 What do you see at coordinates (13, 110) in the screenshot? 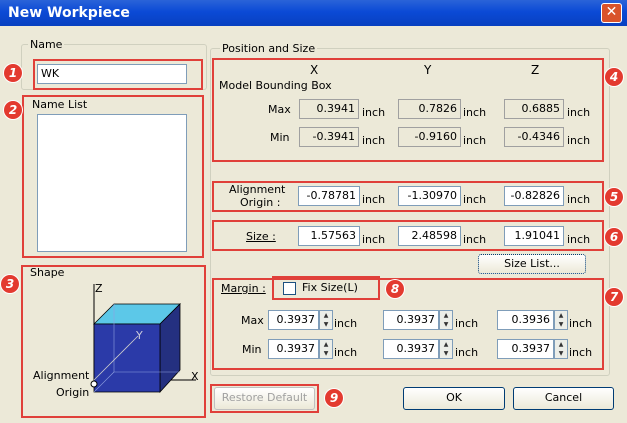
I see `callout-badge-2: 2` at bounding box center [13, 110].